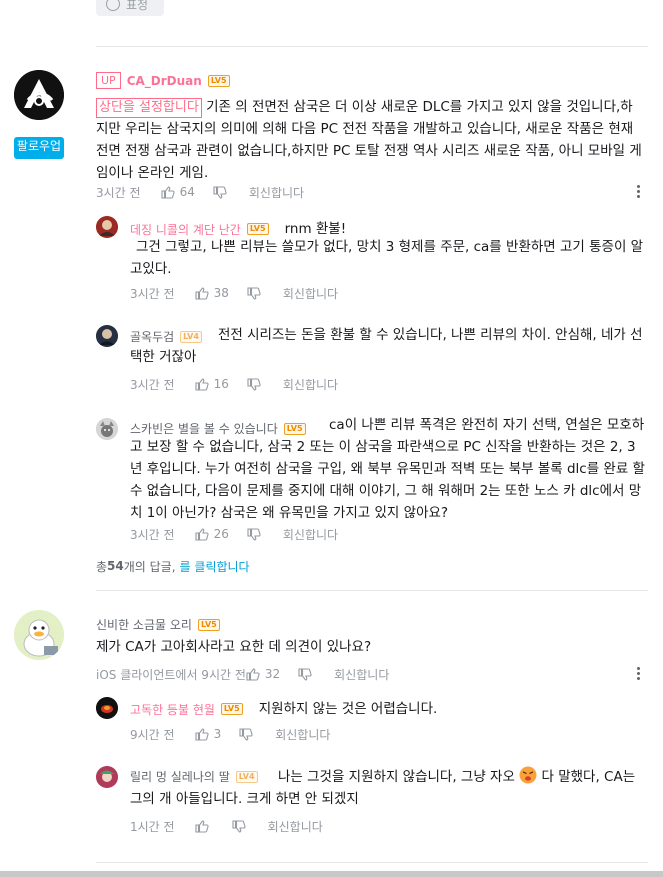 This screenshot has height=877, width=663. Describe the element at coordinates (39, 148) in the screenshot. I see `follow-button: 팔로우업` at that location.